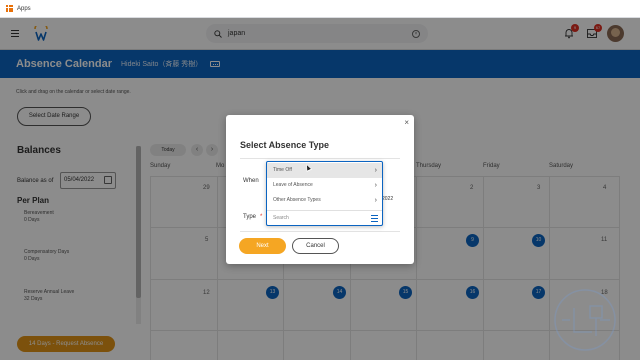 The width and height of the screenshot is (640, 360). I want to click on prompt-option-label: Other Absence Types, so click(297, 200).